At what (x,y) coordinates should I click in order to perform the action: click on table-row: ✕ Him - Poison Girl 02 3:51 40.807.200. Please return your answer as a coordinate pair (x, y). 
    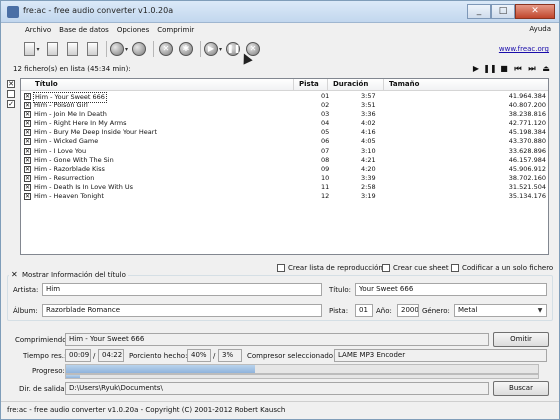
    Looking at the image, I should click on (284, 105).